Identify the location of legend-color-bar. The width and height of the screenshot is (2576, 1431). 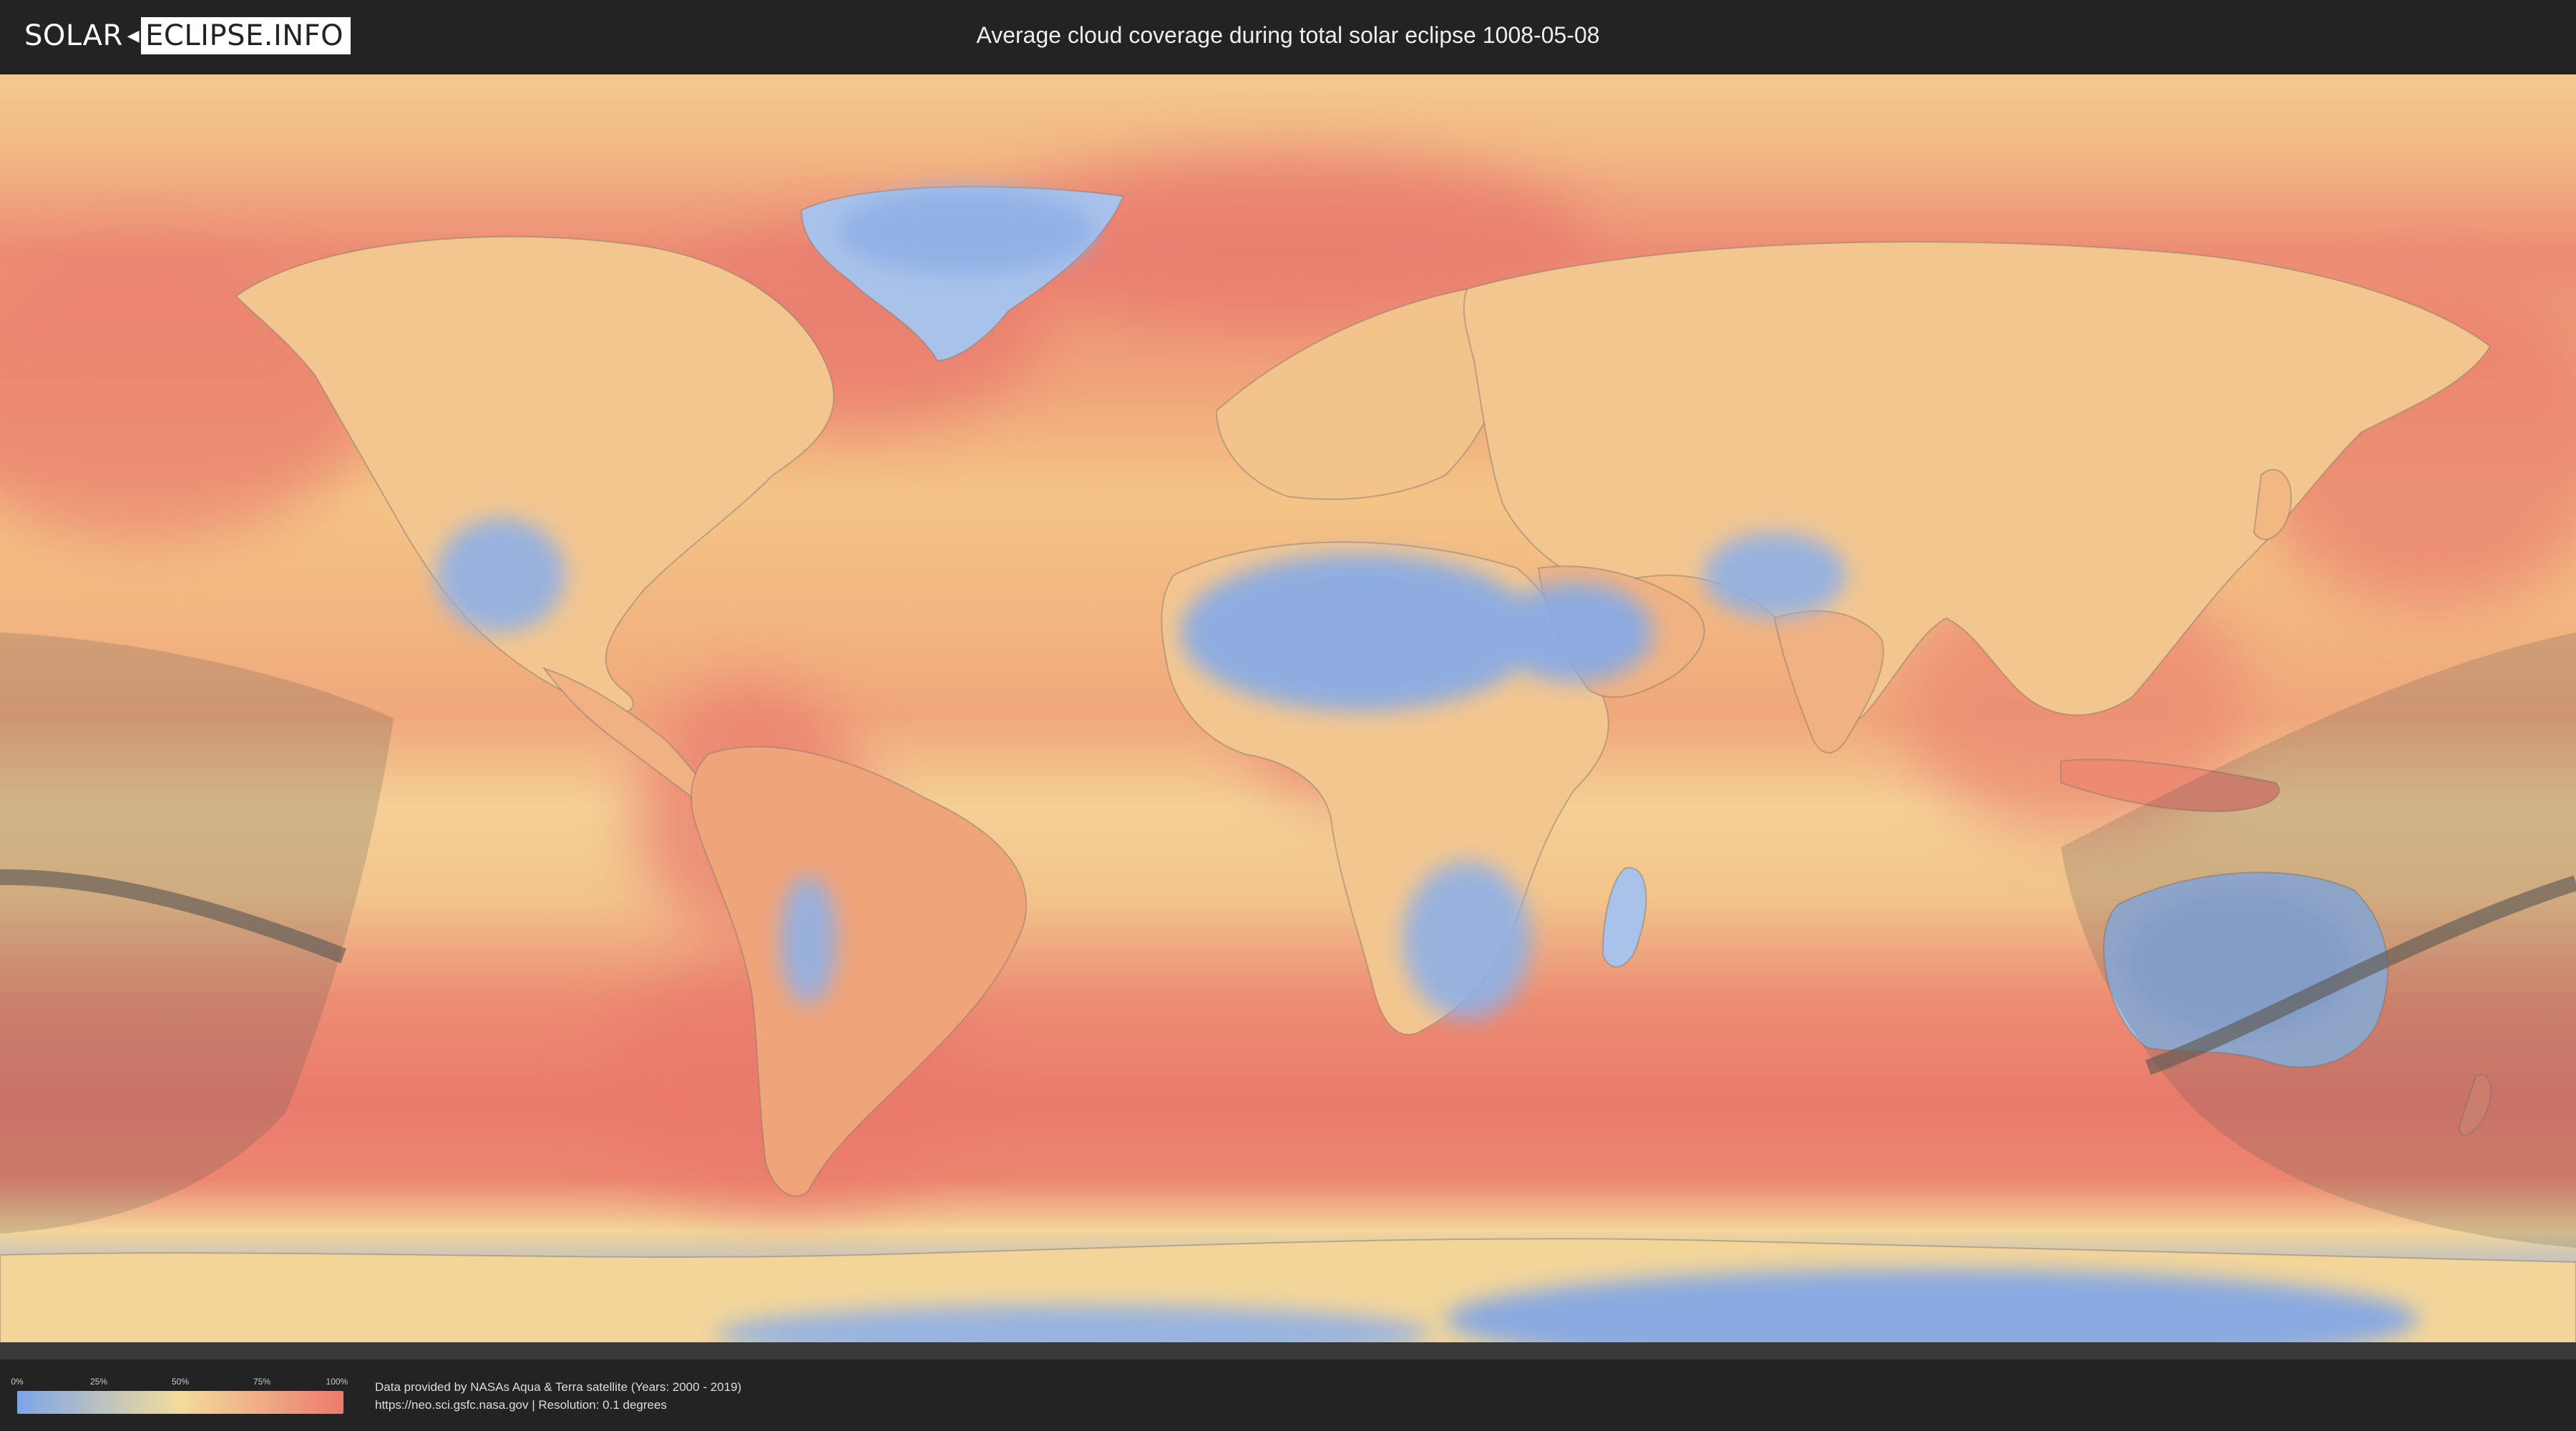
(180, 1403).